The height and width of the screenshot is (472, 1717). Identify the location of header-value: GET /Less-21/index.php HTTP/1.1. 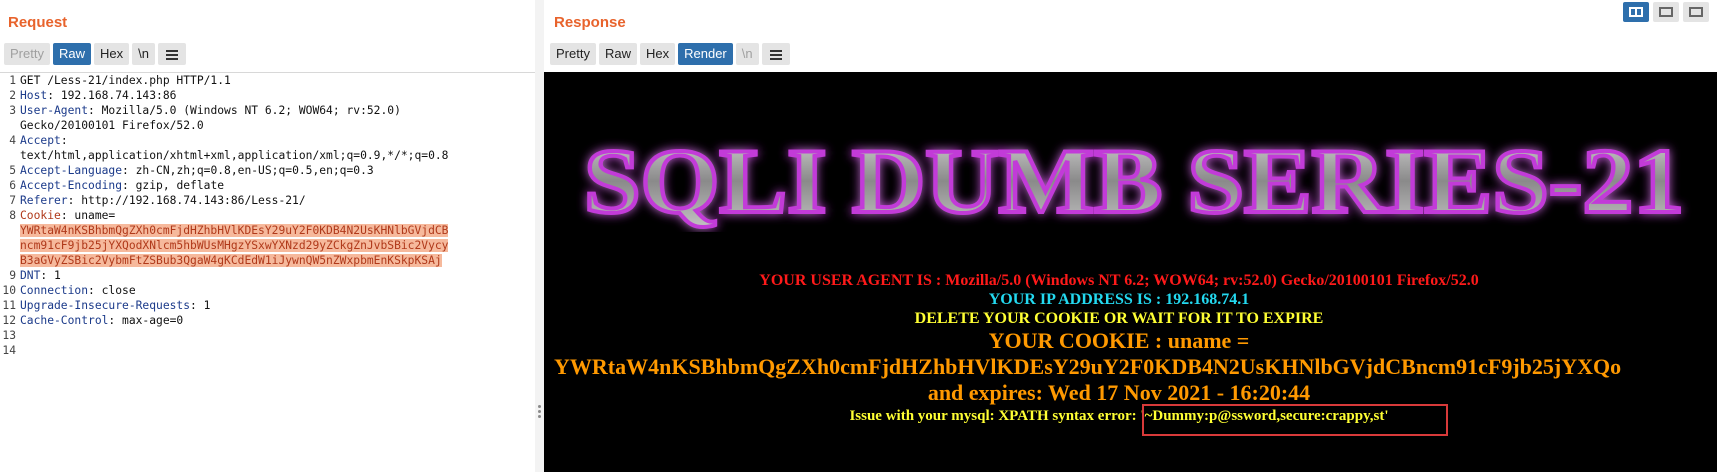
(125, 80).